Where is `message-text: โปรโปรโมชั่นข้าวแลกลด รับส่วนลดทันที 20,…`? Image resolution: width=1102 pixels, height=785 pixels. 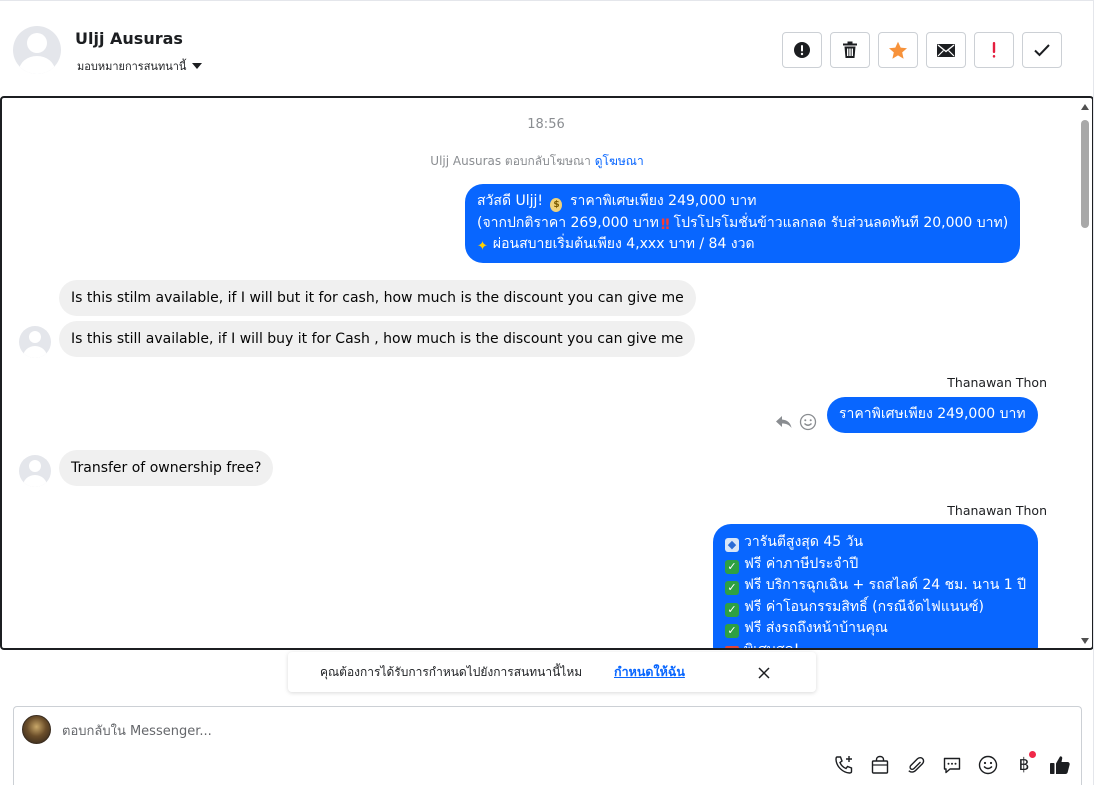 message-text: โปรโปรโมชั่นข้าวแลกลด รับส่วนลดทันที 20,… is located at coordinates (841, 222).